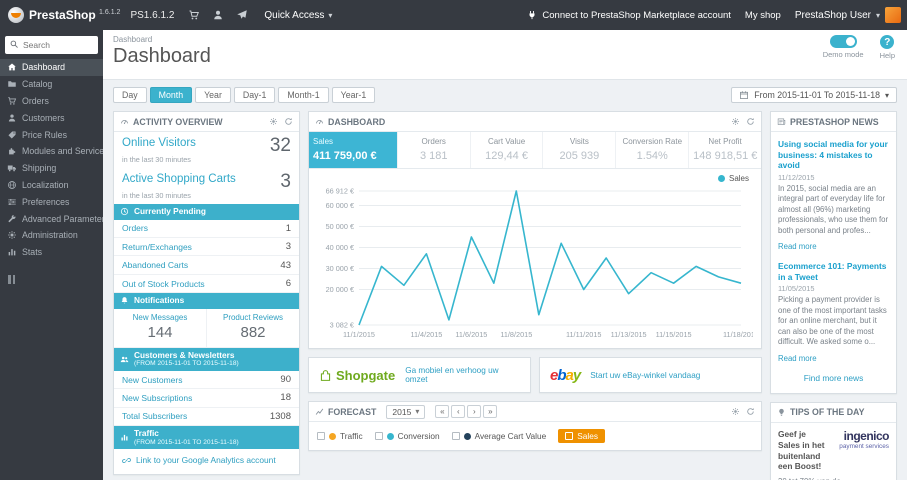  What do you see at coordinates (763, 15) in the screenshot?
I see `my-shop-link: My shop` at bounding box center [763, 15].